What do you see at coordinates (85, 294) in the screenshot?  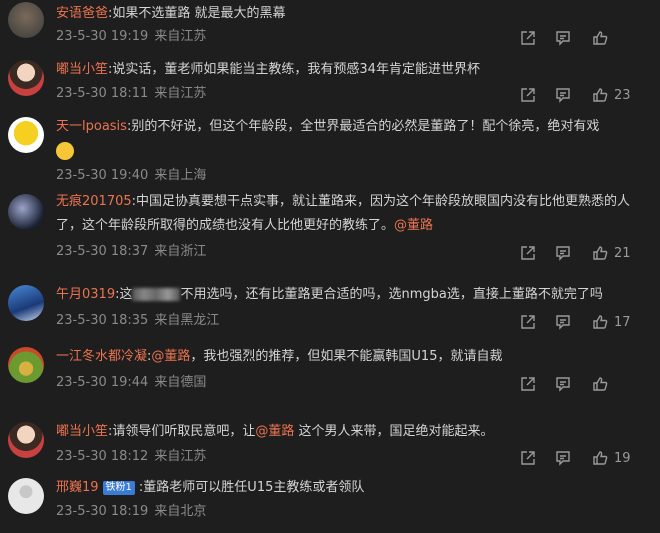 I see `username: 午月0319` at bounding box center [85, 294].